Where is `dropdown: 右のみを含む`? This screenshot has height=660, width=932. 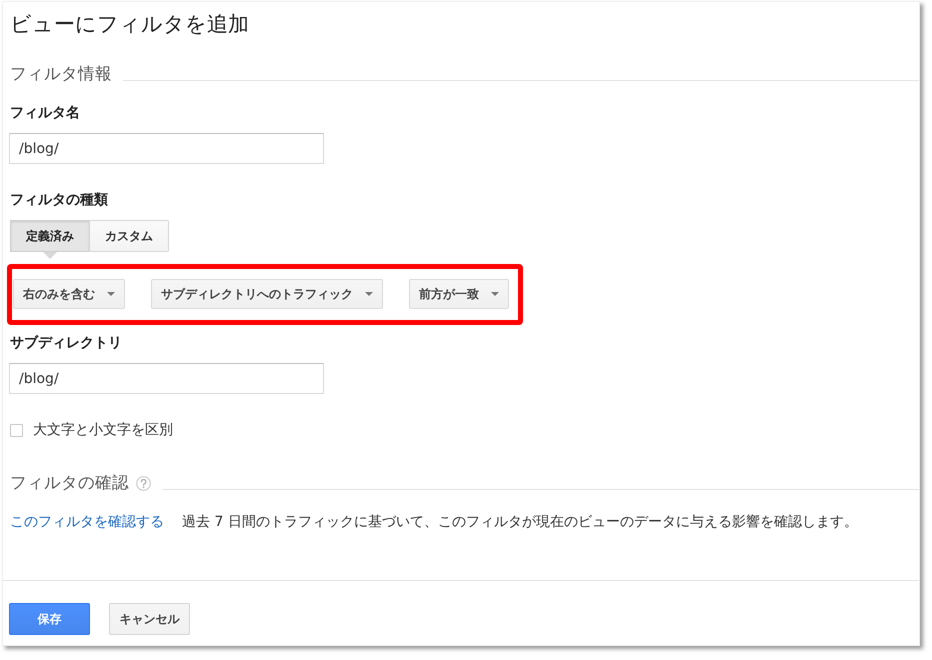
dropdown: 右のみを含む is located at coordinates (69, 294).